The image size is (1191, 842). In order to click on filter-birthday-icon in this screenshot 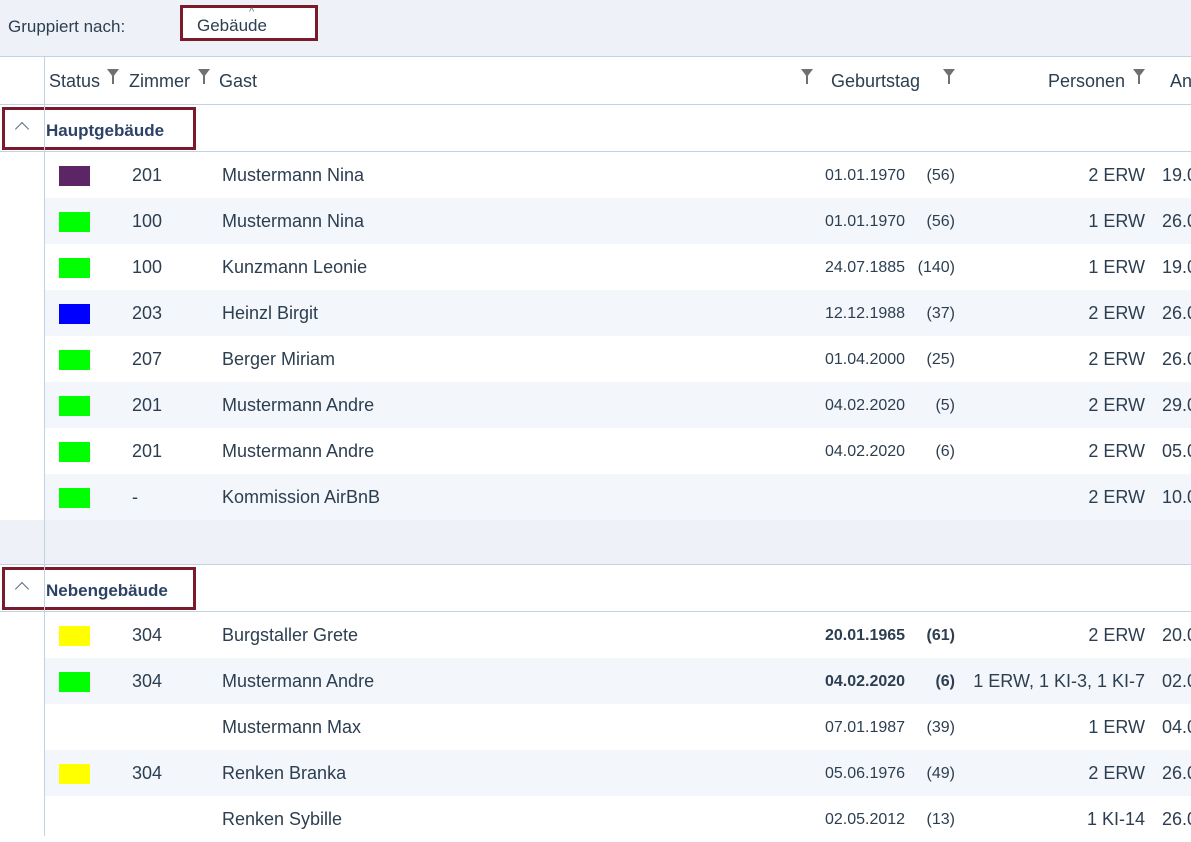, I will do `click(949, 76)`.